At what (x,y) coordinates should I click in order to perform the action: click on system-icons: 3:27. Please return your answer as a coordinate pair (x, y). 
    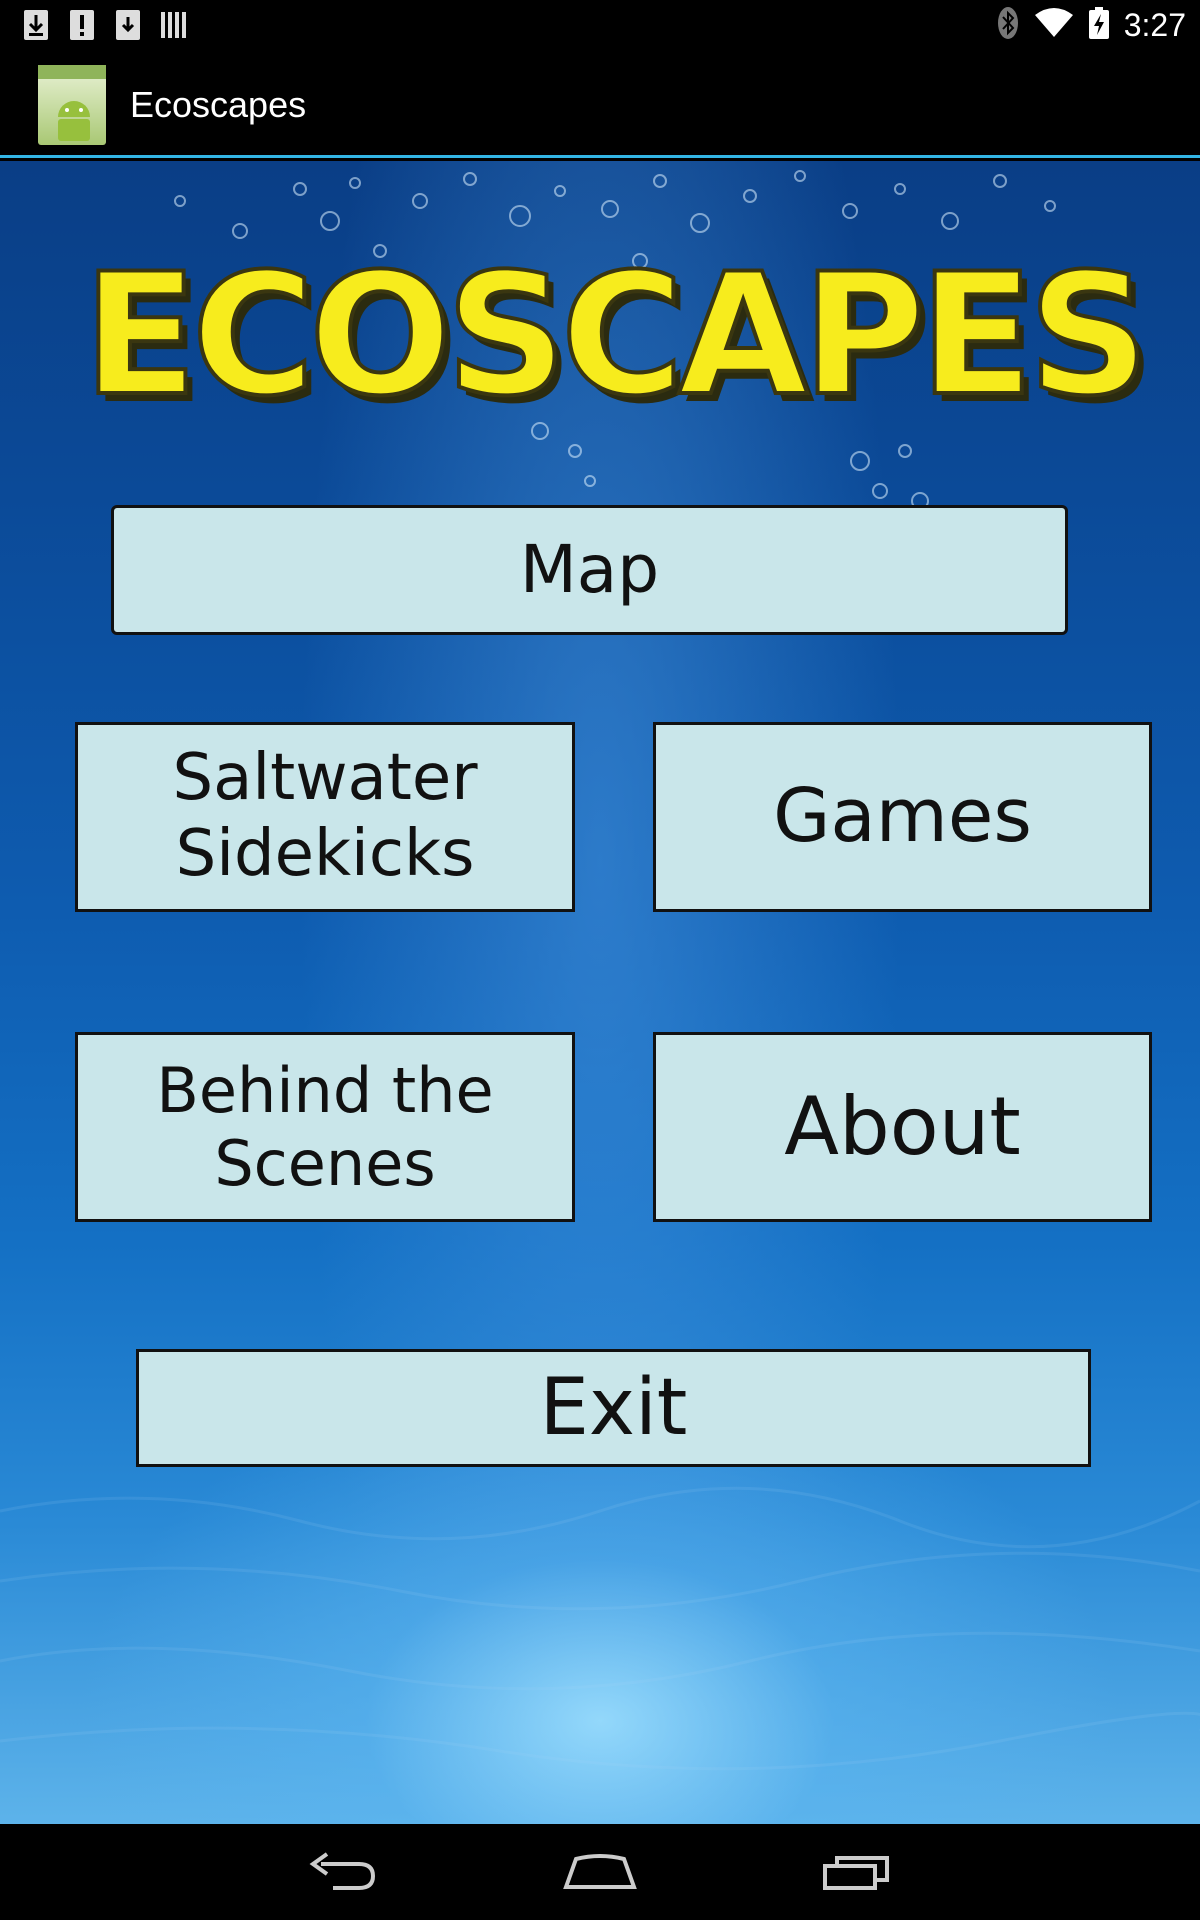
    Looking at the image, I should click on (1091, 25).